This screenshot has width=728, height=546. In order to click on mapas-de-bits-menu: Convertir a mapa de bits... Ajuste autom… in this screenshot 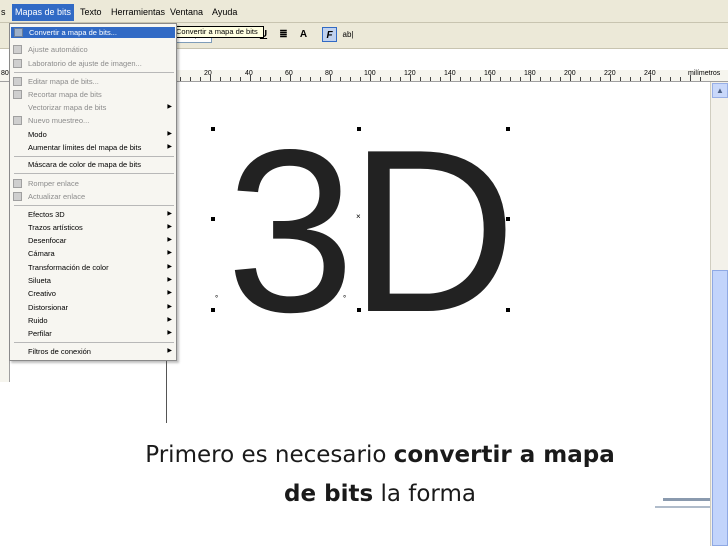, I will do `click(93, 192)`.